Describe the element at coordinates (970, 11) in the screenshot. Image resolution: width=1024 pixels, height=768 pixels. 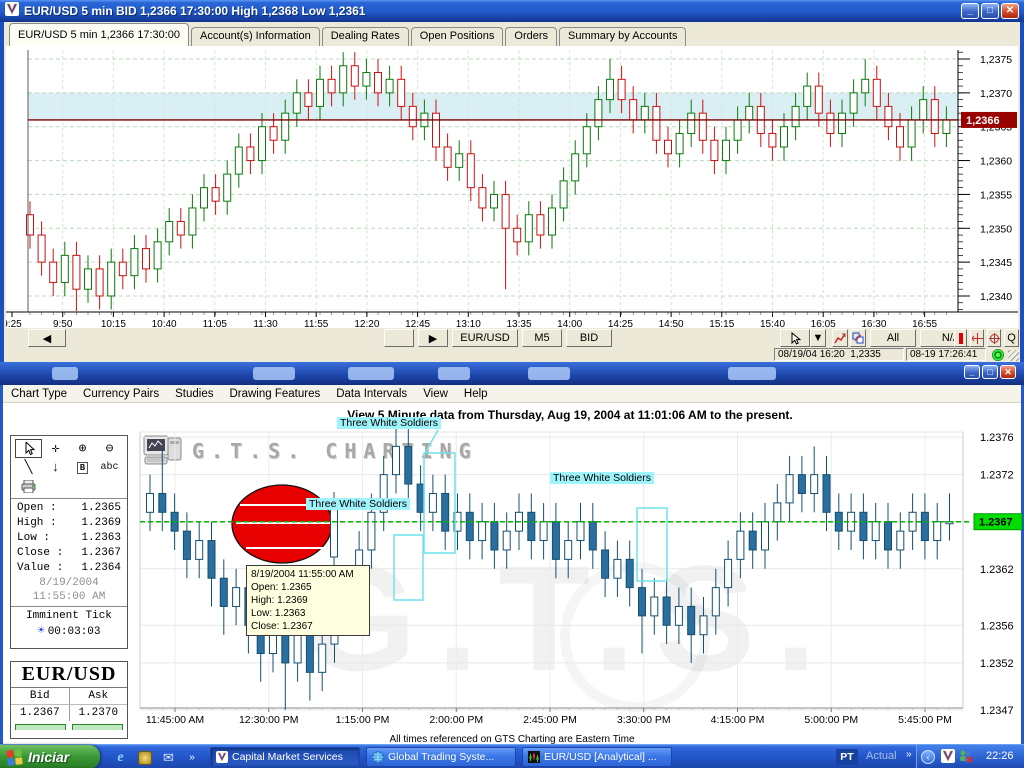
I see `minimize-button: _` at that location.